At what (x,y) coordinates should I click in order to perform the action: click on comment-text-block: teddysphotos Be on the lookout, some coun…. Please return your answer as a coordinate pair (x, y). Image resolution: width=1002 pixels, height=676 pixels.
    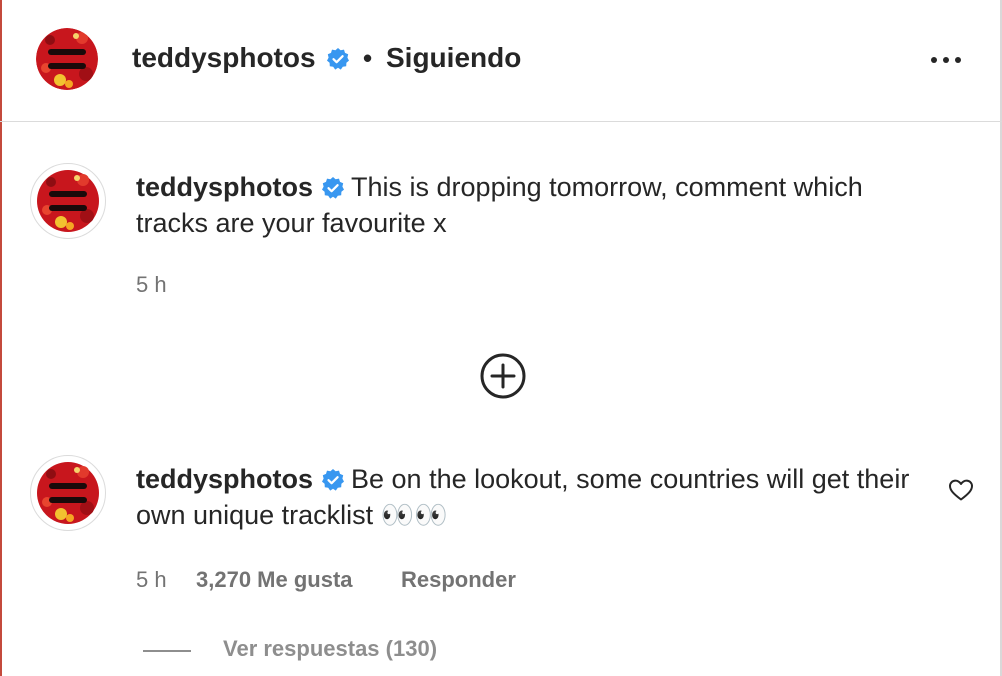
    Looking at the image, I should click on (531, 497).